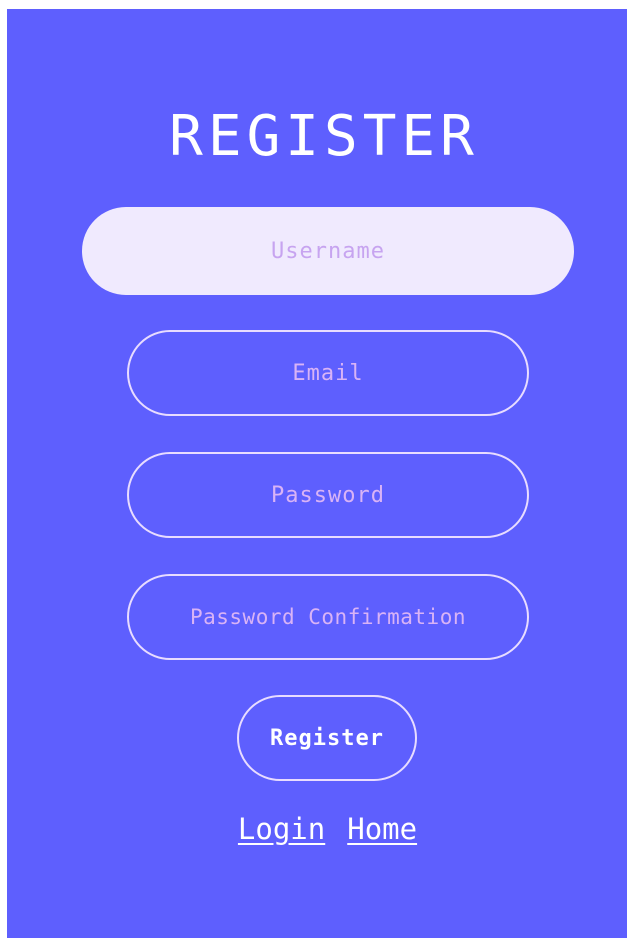 The height and width of the screenshot is (938, 627). Describe the element at coordinates (328, 251) in the screenshot. I see `username-input` at that location.